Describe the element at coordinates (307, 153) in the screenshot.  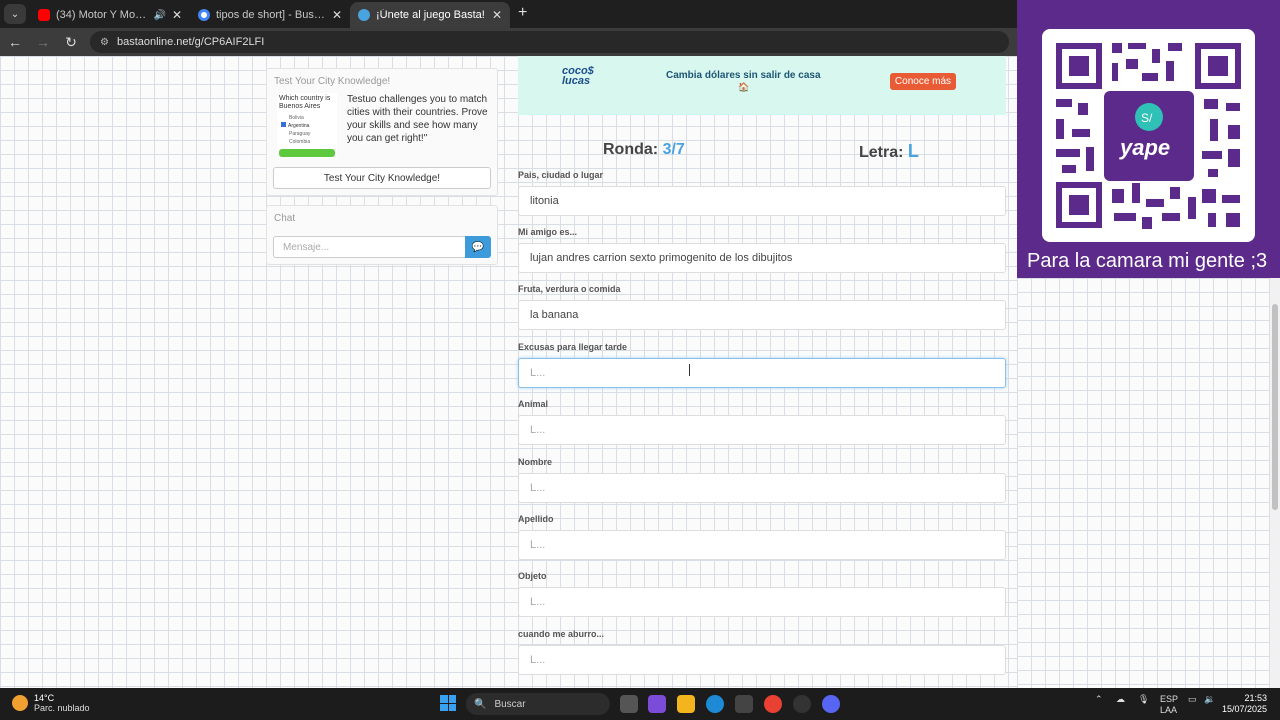
I see `quiz-image-button` at that location.